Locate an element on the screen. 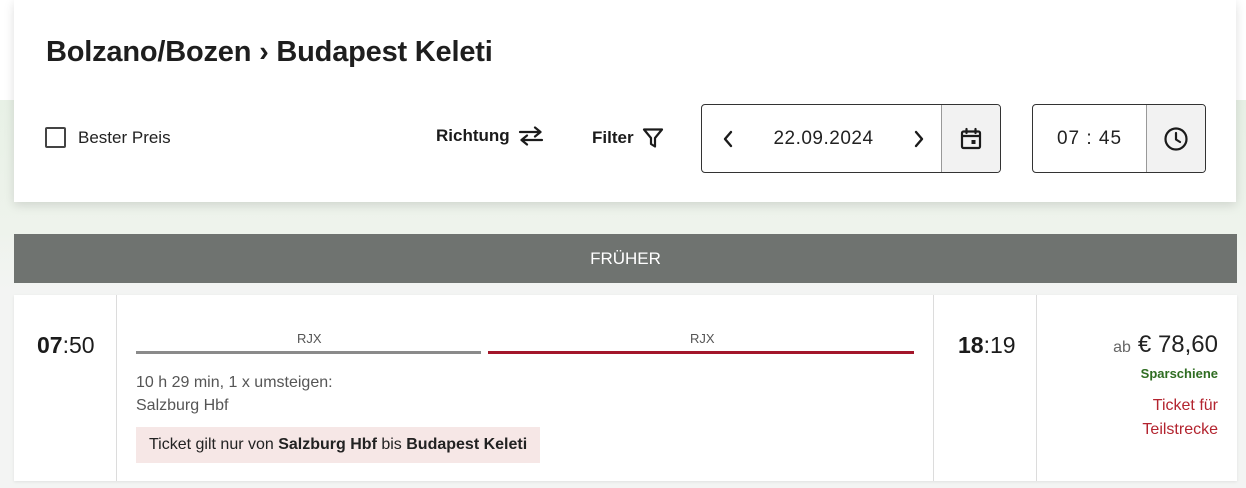  filter-label: Filter is located at coordinates (613, 137).